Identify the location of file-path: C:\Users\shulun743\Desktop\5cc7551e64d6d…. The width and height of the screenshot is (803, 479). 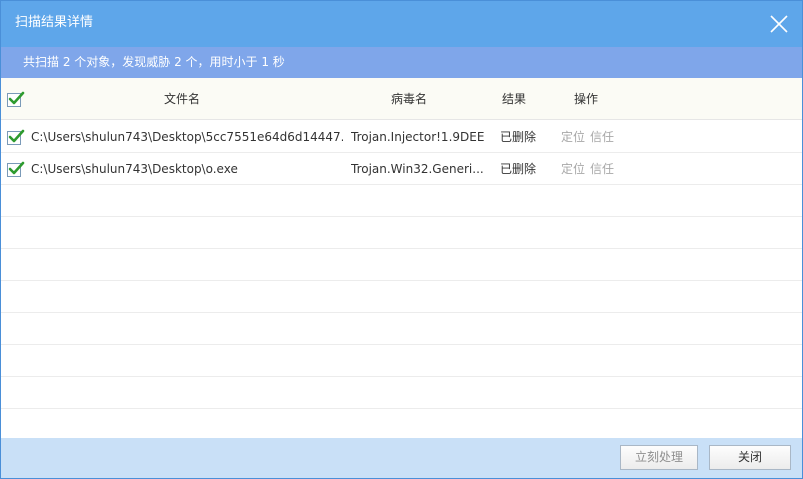
(187, 137).